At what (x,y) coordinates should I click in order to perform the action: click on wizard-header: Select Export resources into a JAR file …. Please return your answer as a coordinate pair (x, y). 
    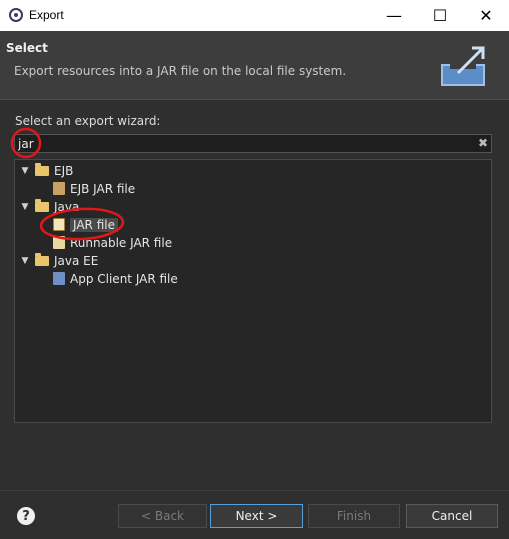
    Looking at the image, I should click on (254, 65).